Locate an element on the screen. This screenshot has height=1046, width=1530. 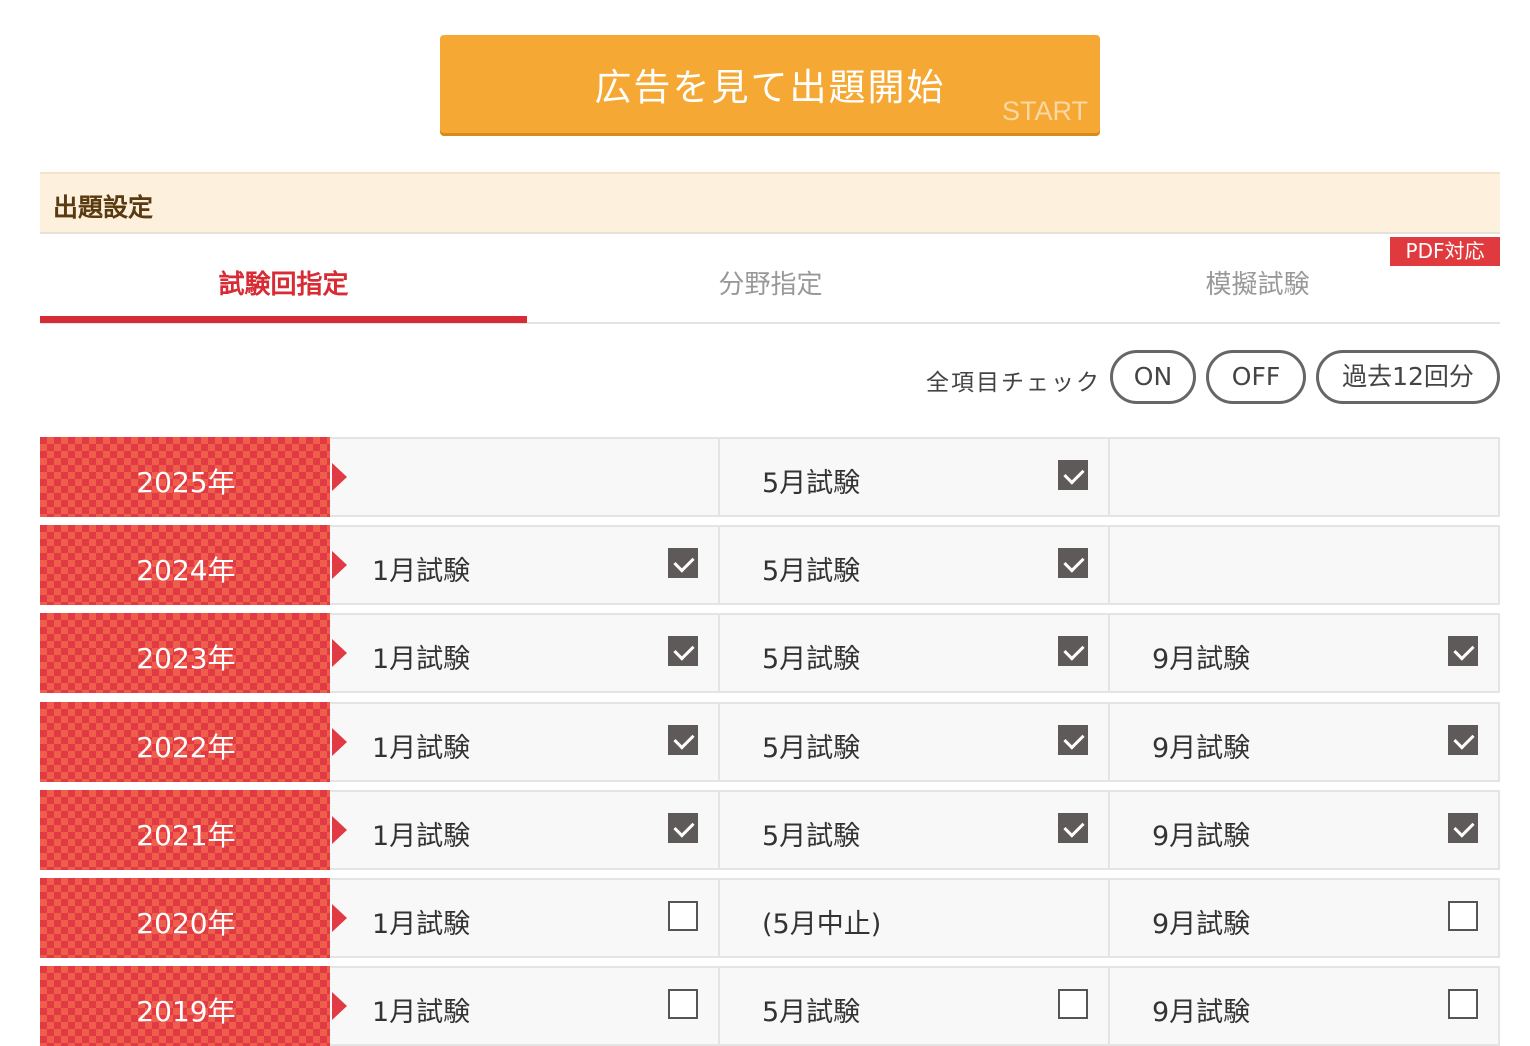
tab-field: 分野指定 is located at coordinates (770, 279).